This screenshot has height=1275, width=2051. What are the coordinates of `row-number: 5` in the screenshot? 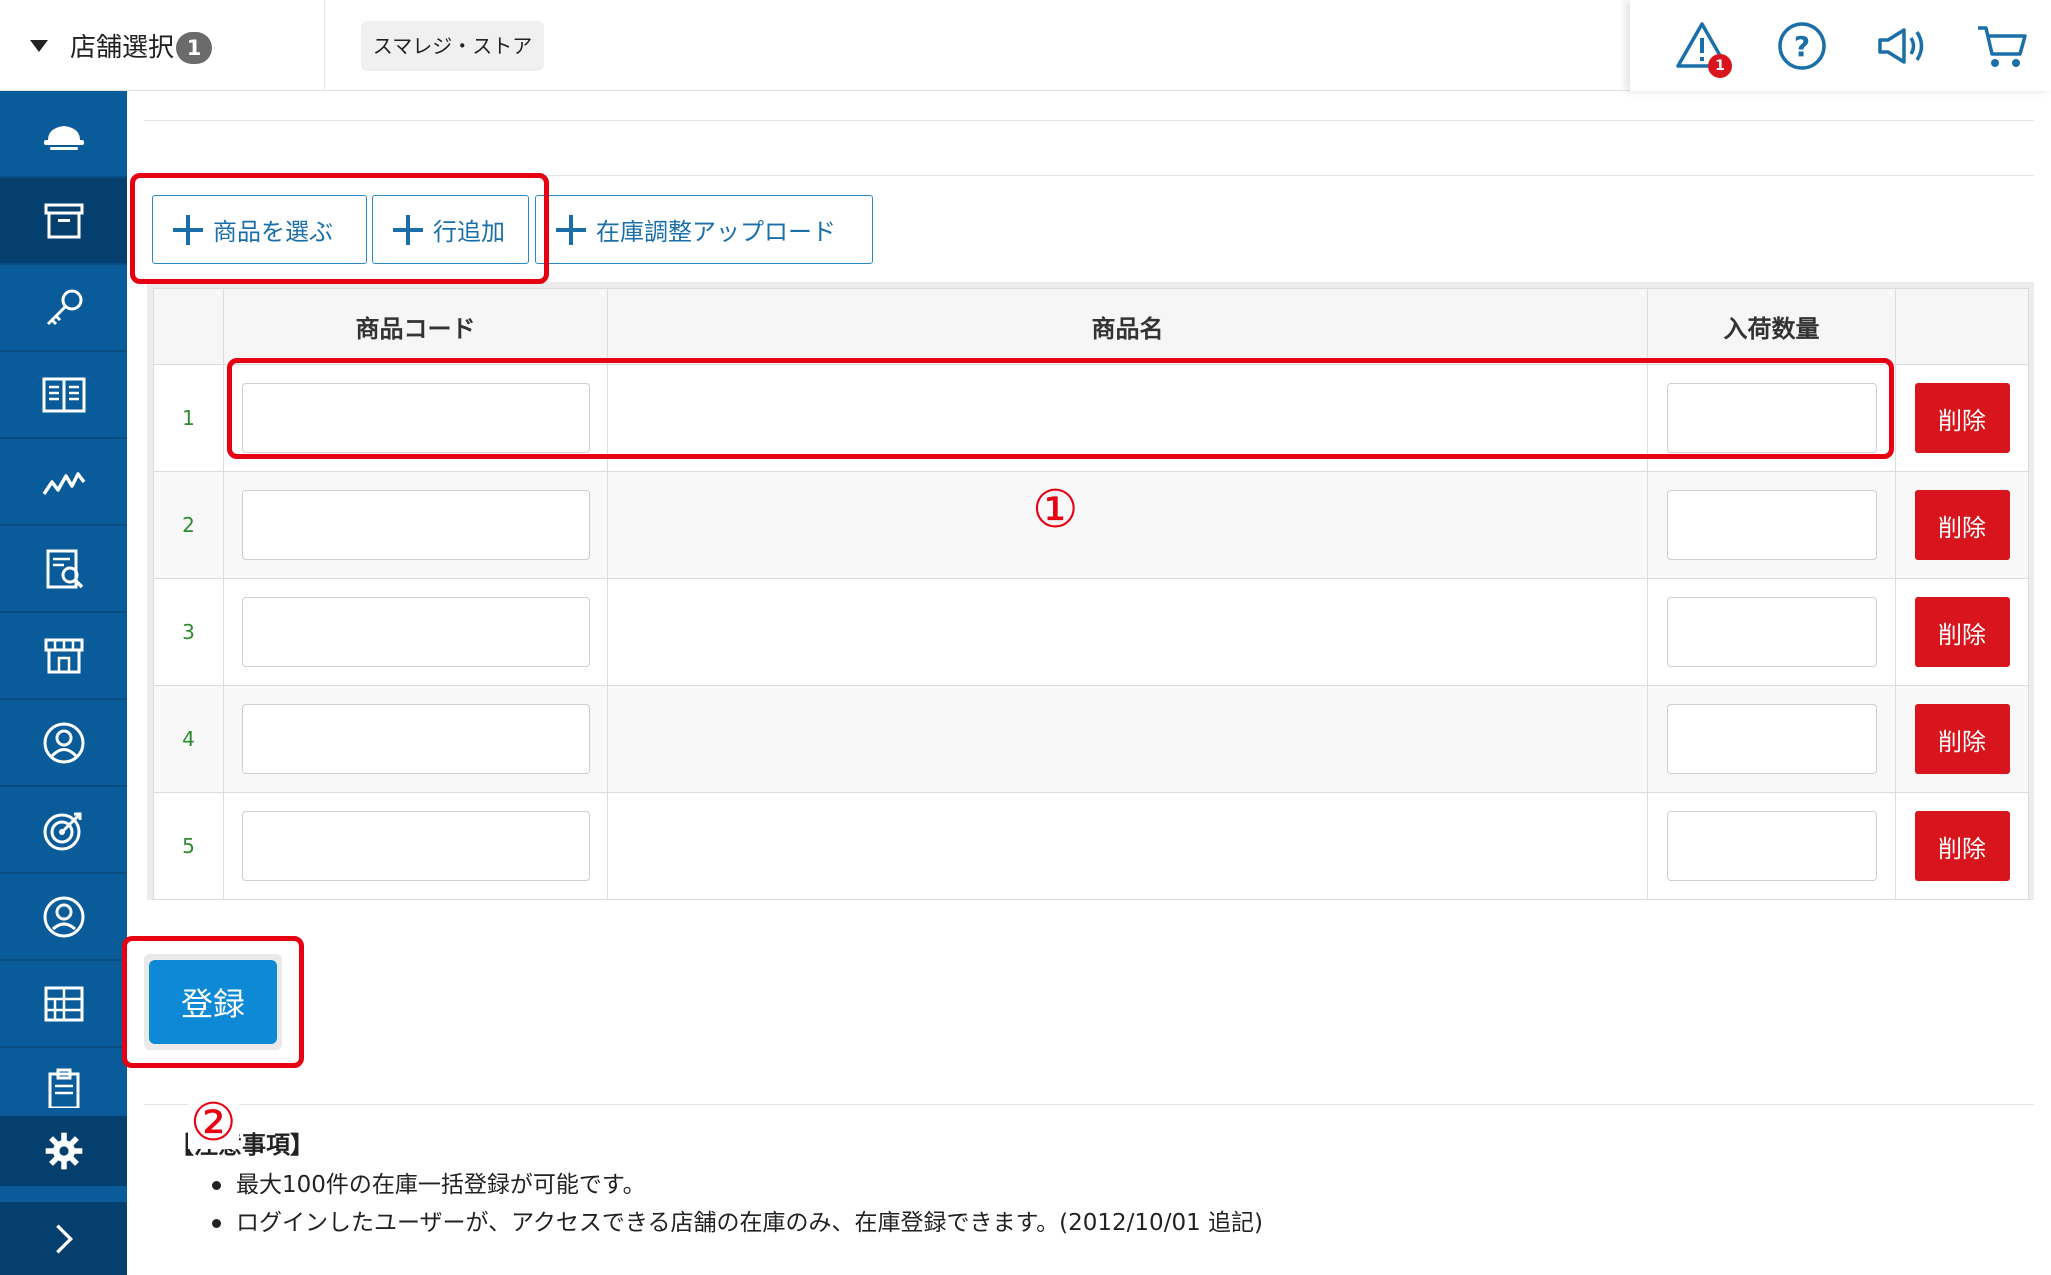 It's located at (188, 846).